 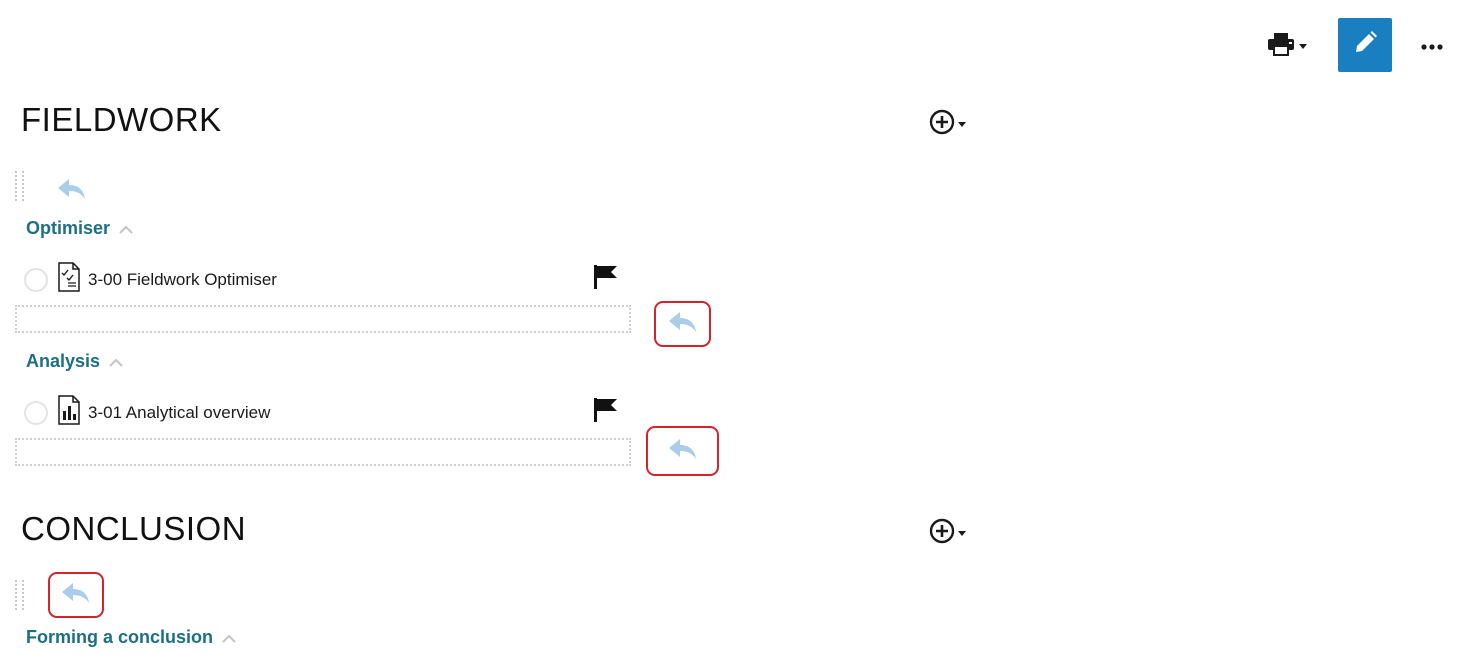 What do you see at coordinates (182, 280) in the screenshot?
I see `item-label: 3-00 Fieldwork Optimiser` at bounding box center [182, 280].